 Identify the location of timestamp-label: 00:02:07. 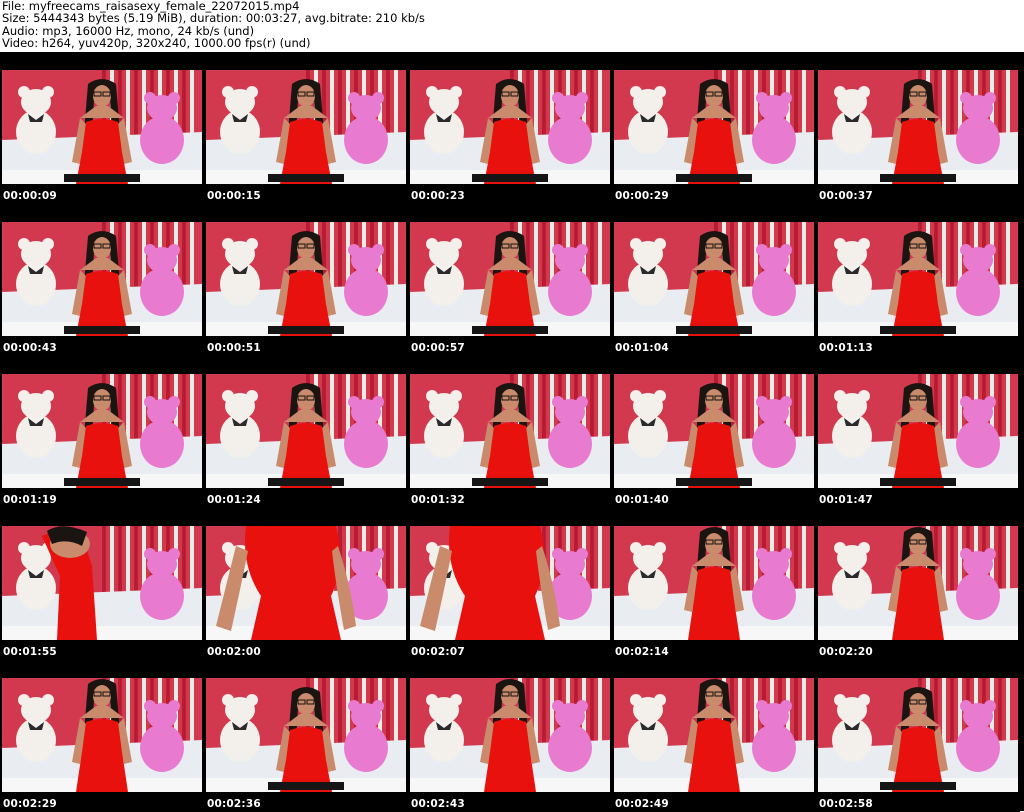
(438, 652).